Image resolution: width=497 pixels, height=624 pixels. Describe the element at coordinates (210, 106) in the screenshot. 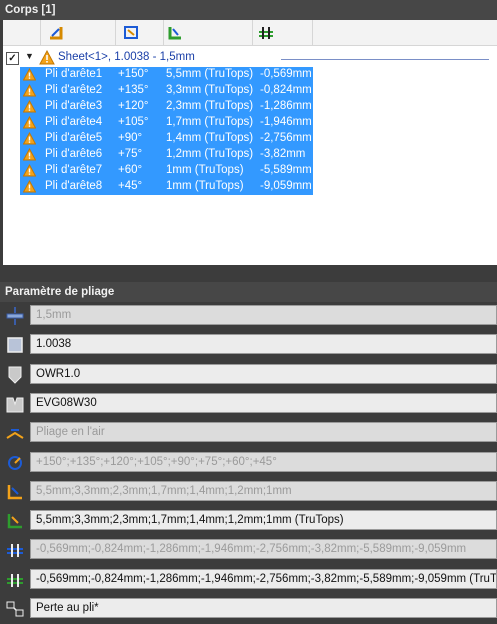

I see `fold-radius: 2,3mm (TruTops)` at that location.